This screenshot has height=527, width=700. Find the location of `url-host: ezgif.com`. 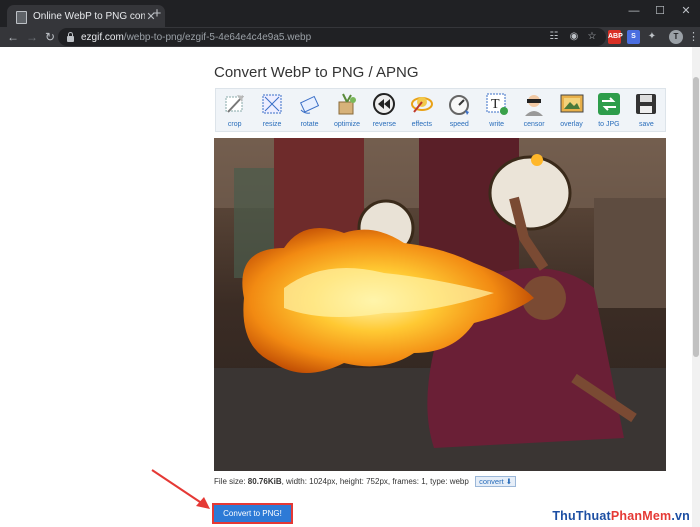

url-host: ezgif.com is located at coordinates (102, 37).